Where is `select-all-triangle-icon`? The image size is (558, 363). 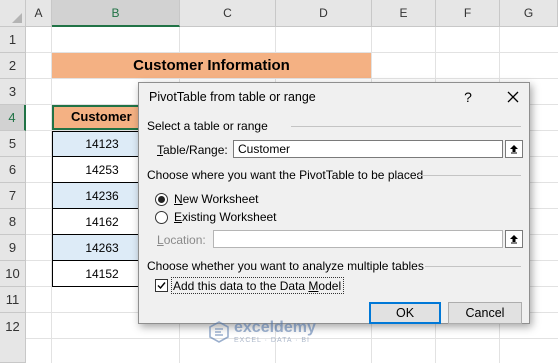
select-all-triangle-icon is located at coordinates (17, 18).